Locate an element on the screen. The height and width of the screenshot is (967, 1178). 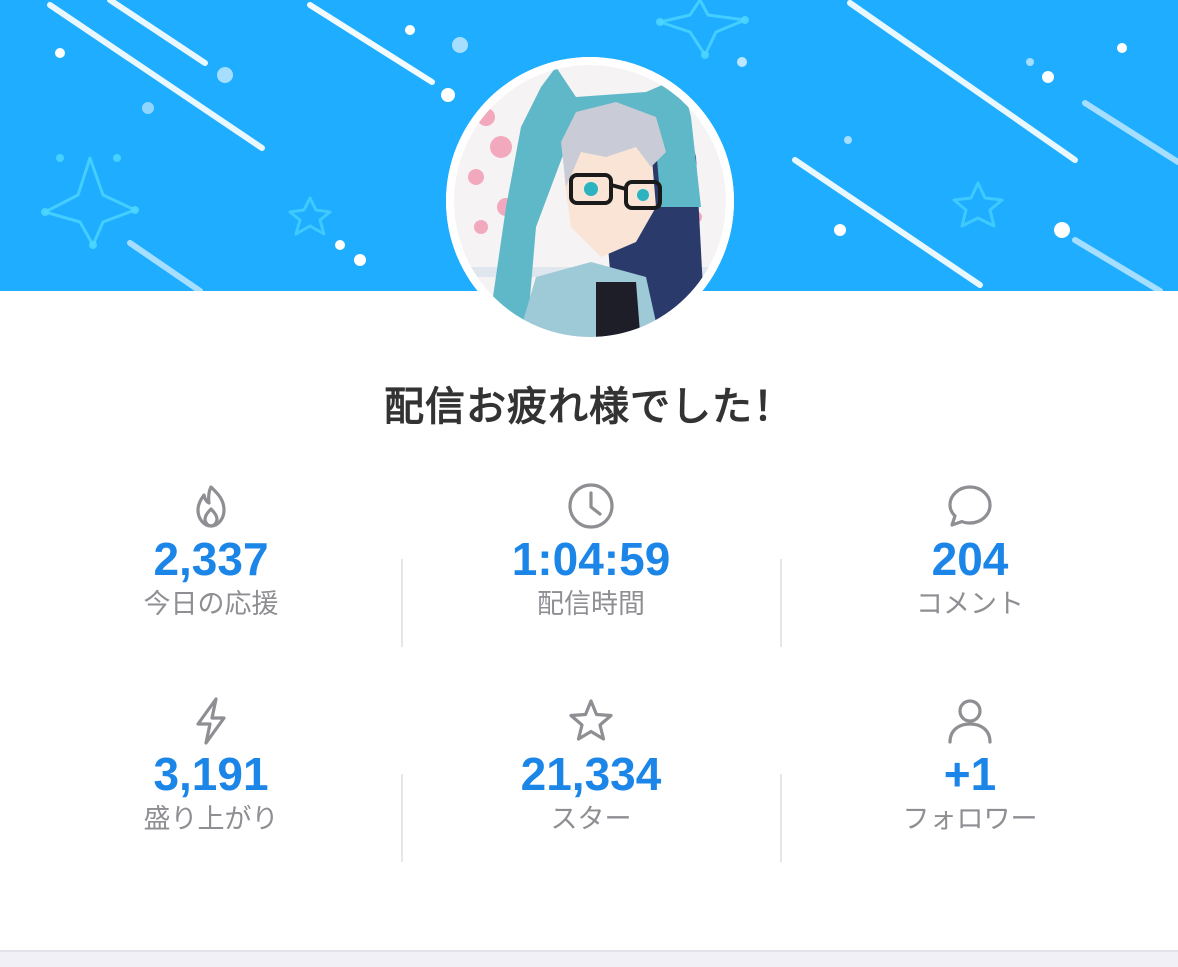
stat-value: +1 is located at coordinates (970, 774).